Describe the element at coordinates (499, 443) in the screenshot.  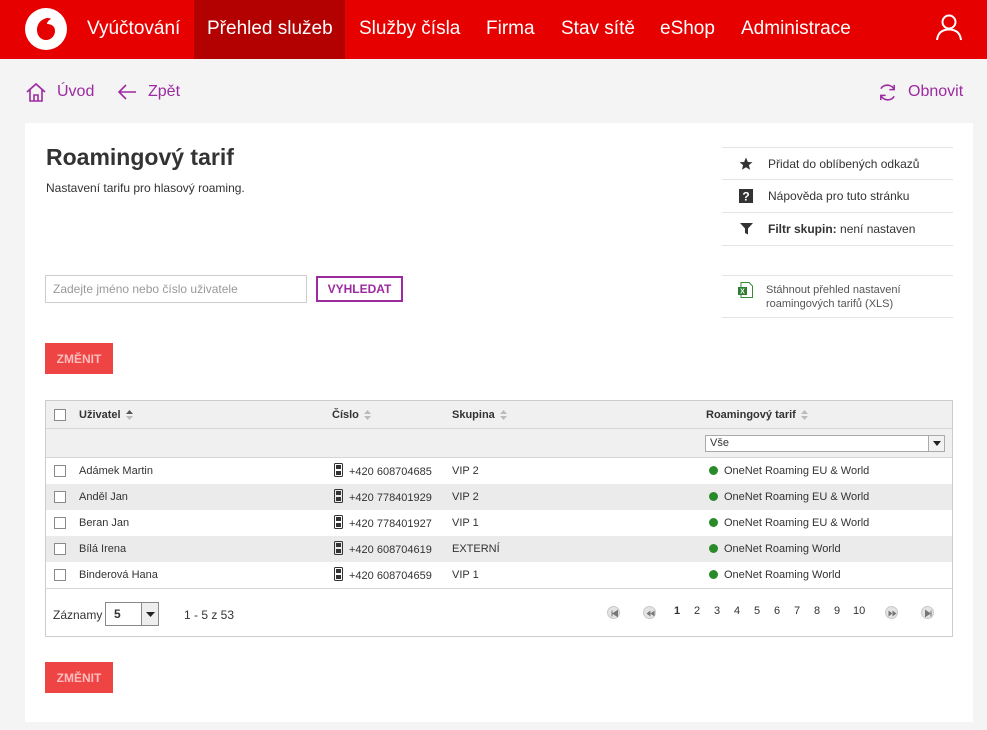
I see `table-filter-row: Vše` at that location.